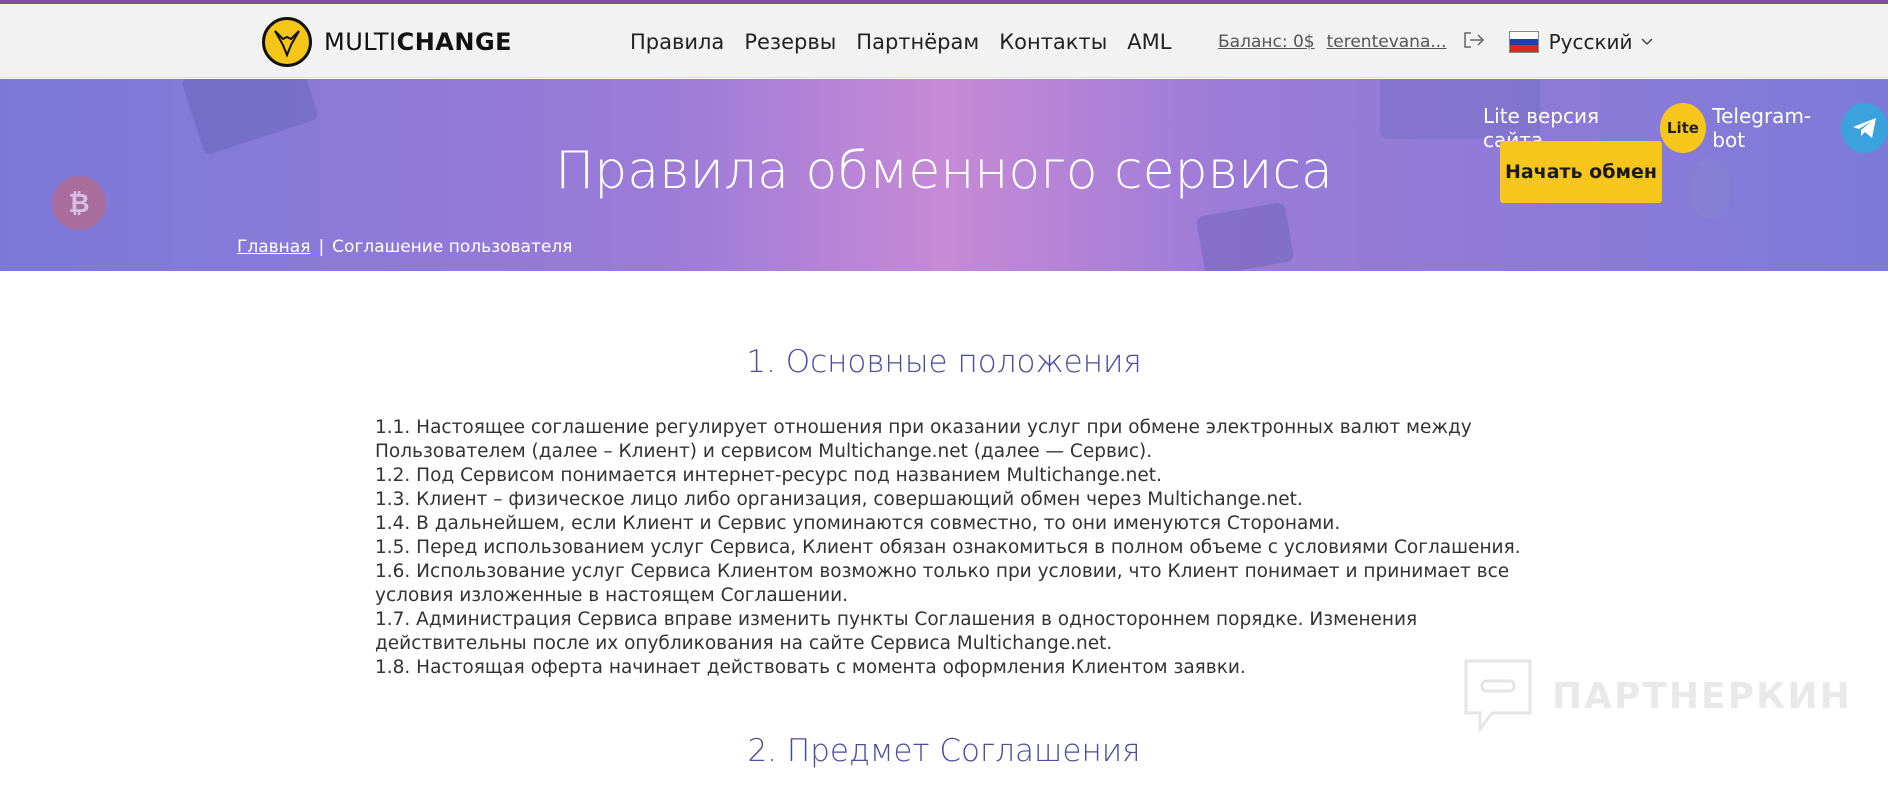 Image resolution: width=1888 pixels, height=790 pixels. I want to click on nav-reserves: Резервы, so click(790, 42).